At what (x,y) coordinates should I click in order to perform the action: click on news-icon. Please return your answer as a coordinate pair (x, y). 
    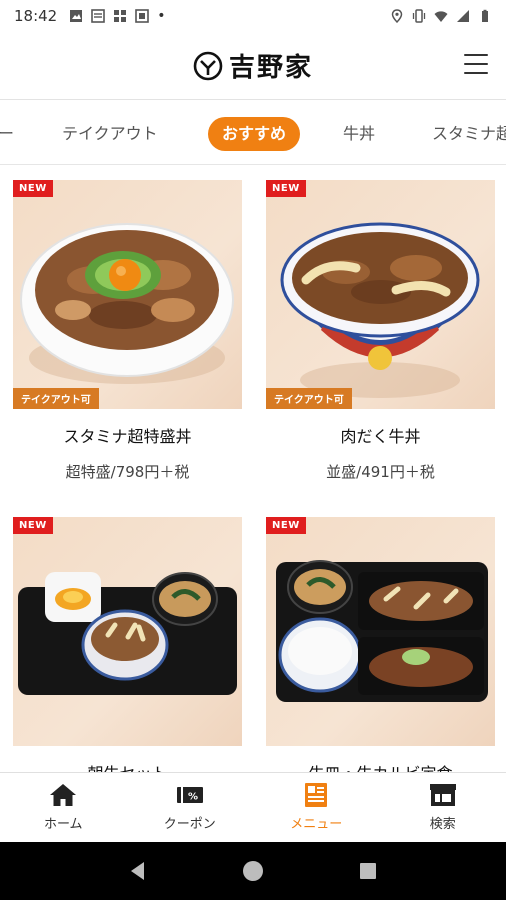
    Looking at the image, I should click on (98, 16).